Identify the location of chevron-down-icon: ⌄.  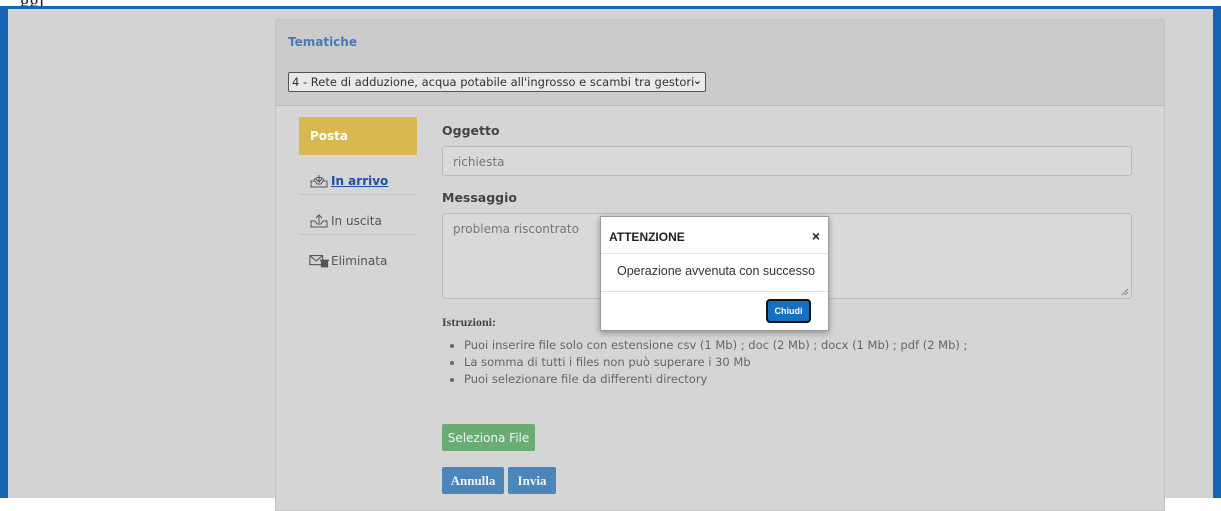
(697, 80).